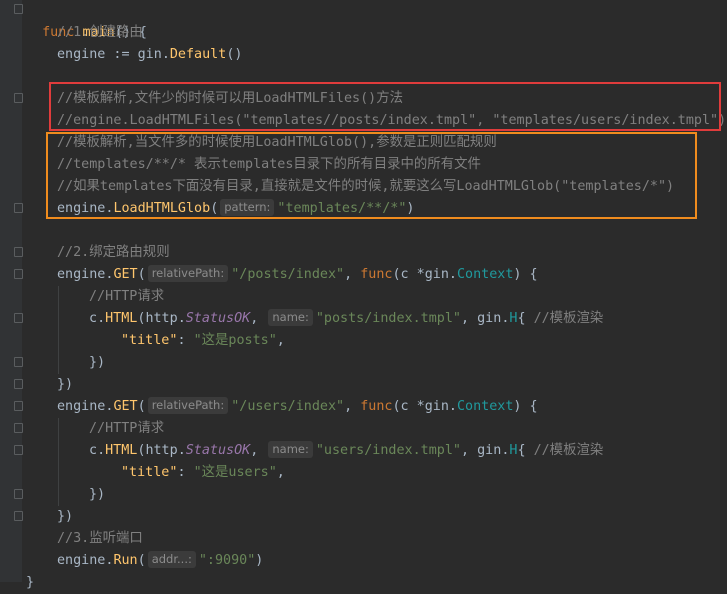 The height and width of the screenshot is (594, 727). I want to click on map-key: "title", so click(149, 472).